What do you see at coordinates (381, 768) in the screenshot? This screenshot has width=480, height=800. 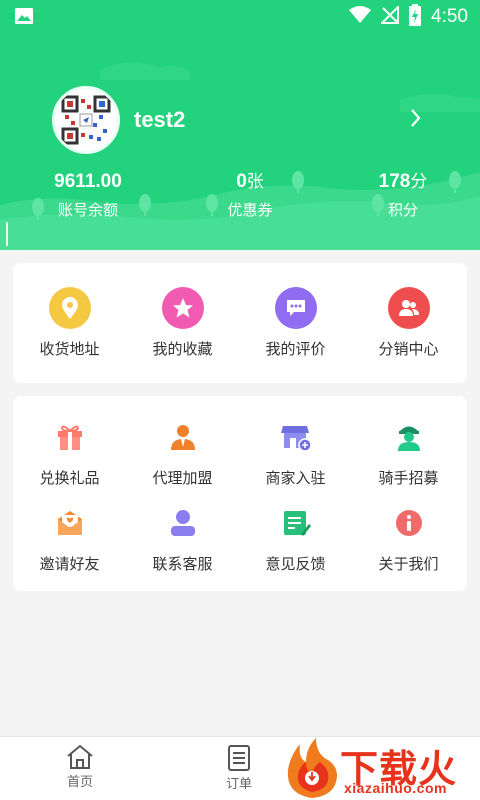 I see `watermark-logo: 下载火 xiazaihuo.com` at bounding box center [381, 768].